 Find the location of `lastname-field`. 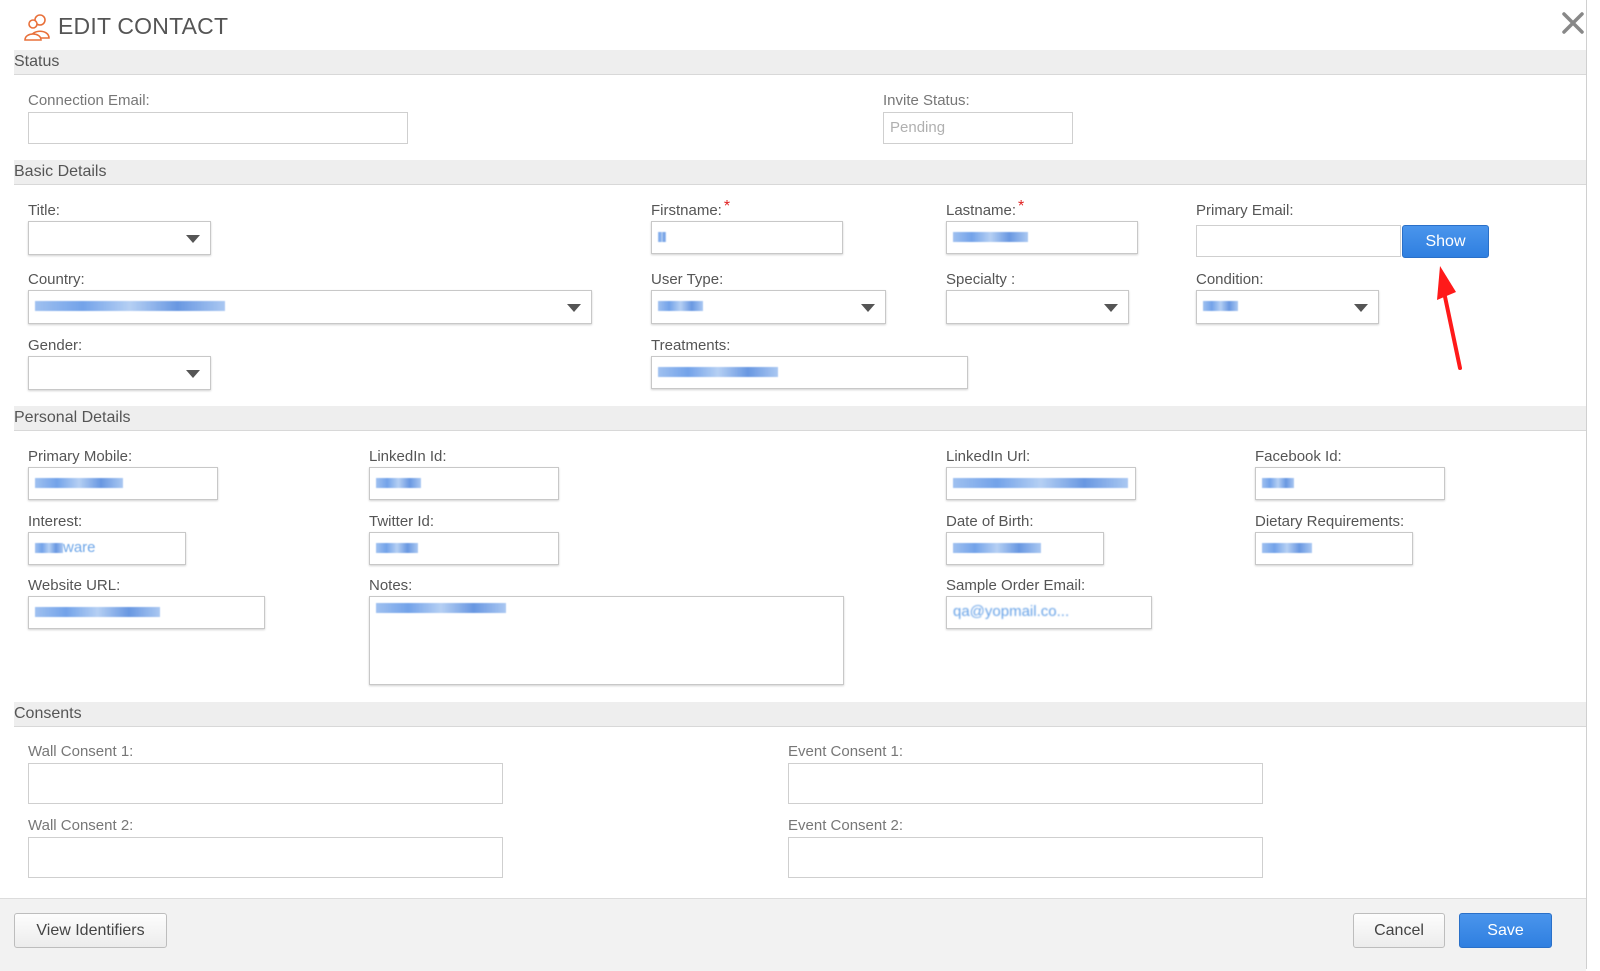

lastname-field is located at coordinates (1042, 237).